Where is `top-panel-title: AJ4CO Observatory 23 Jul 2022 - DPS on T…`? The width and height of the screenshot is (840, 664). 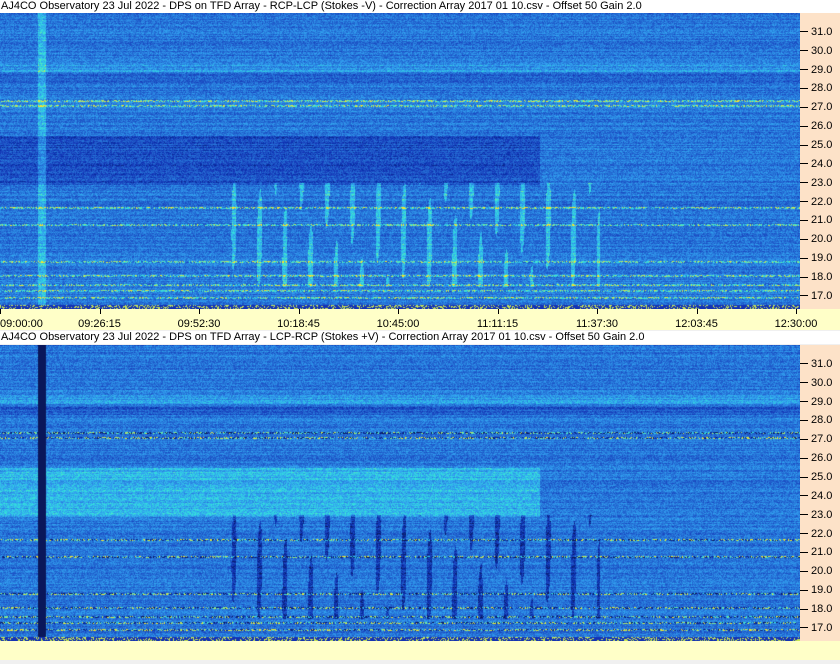
top-panel-title: AJ4CO Observatory 23 Jul 2022 - DPS on T… is located at coordinates (420, 6).